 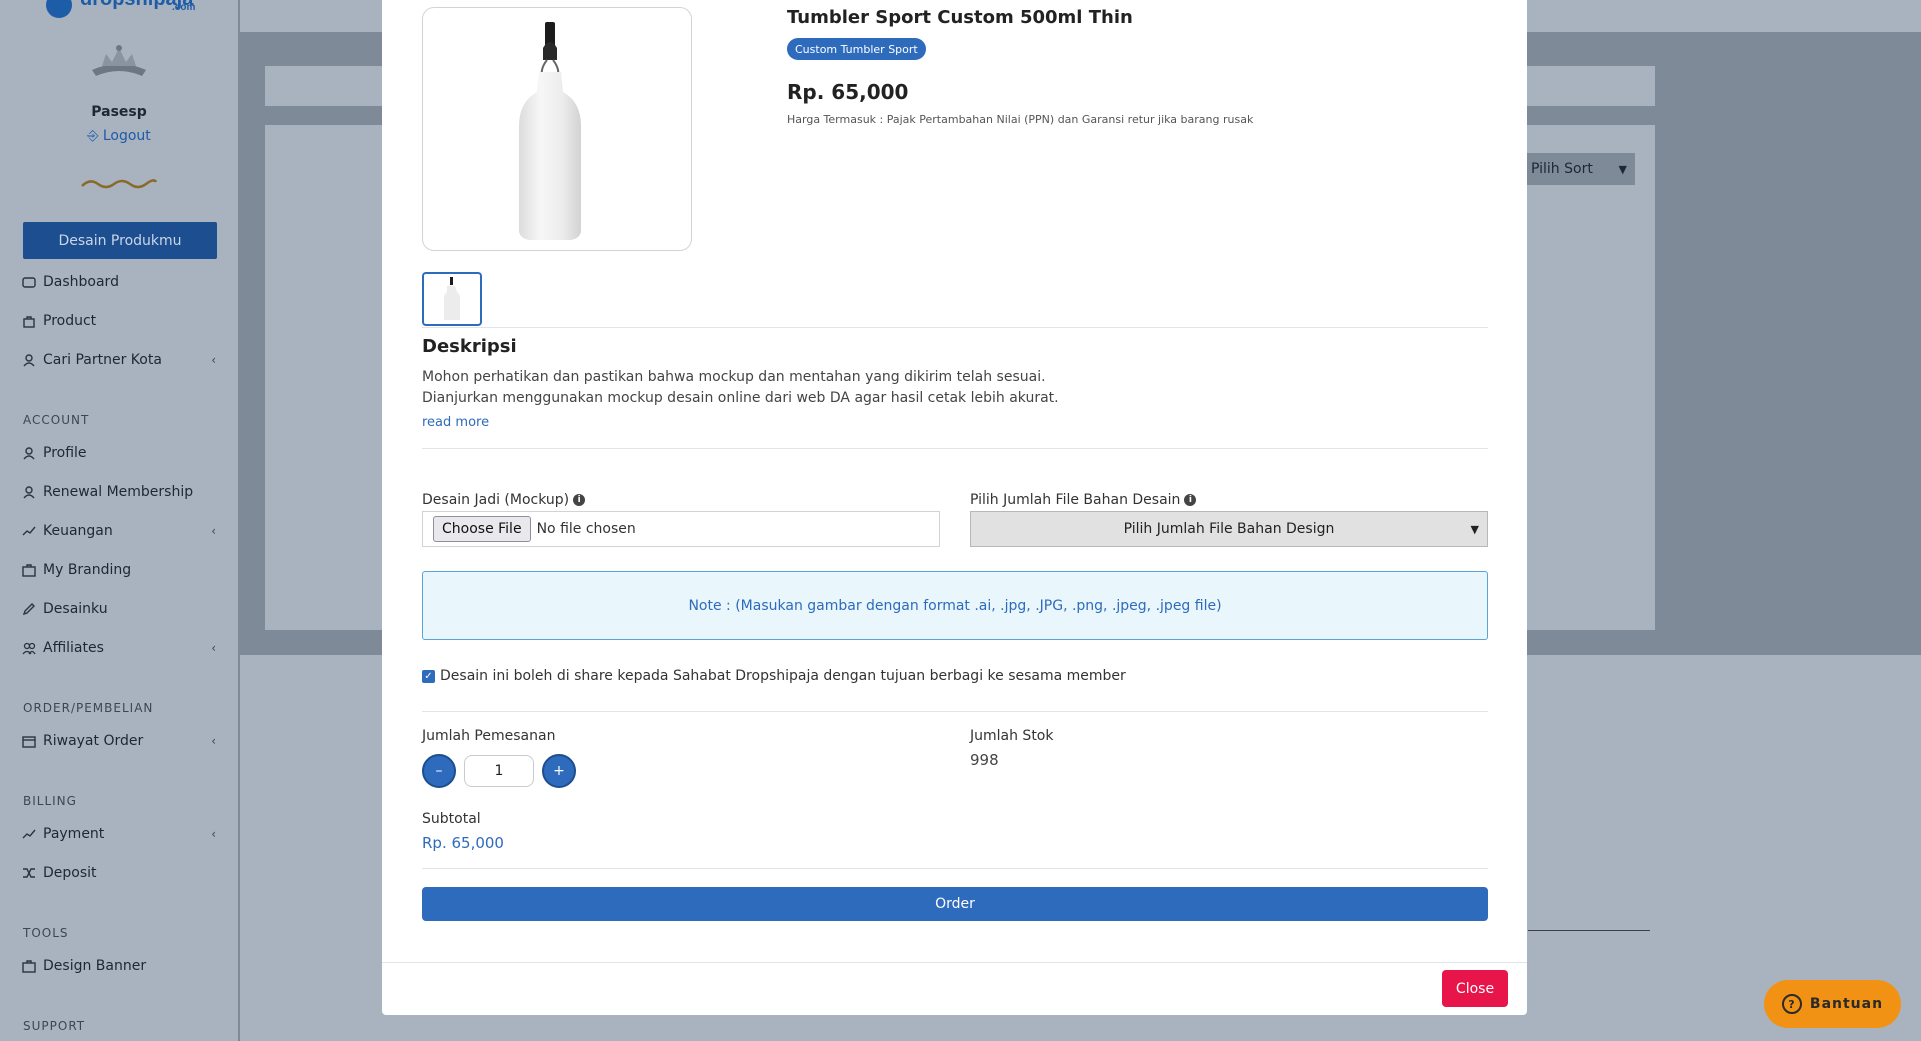 I want to click on logout-link: ⎆ Logout, so click(x=119, y=136).